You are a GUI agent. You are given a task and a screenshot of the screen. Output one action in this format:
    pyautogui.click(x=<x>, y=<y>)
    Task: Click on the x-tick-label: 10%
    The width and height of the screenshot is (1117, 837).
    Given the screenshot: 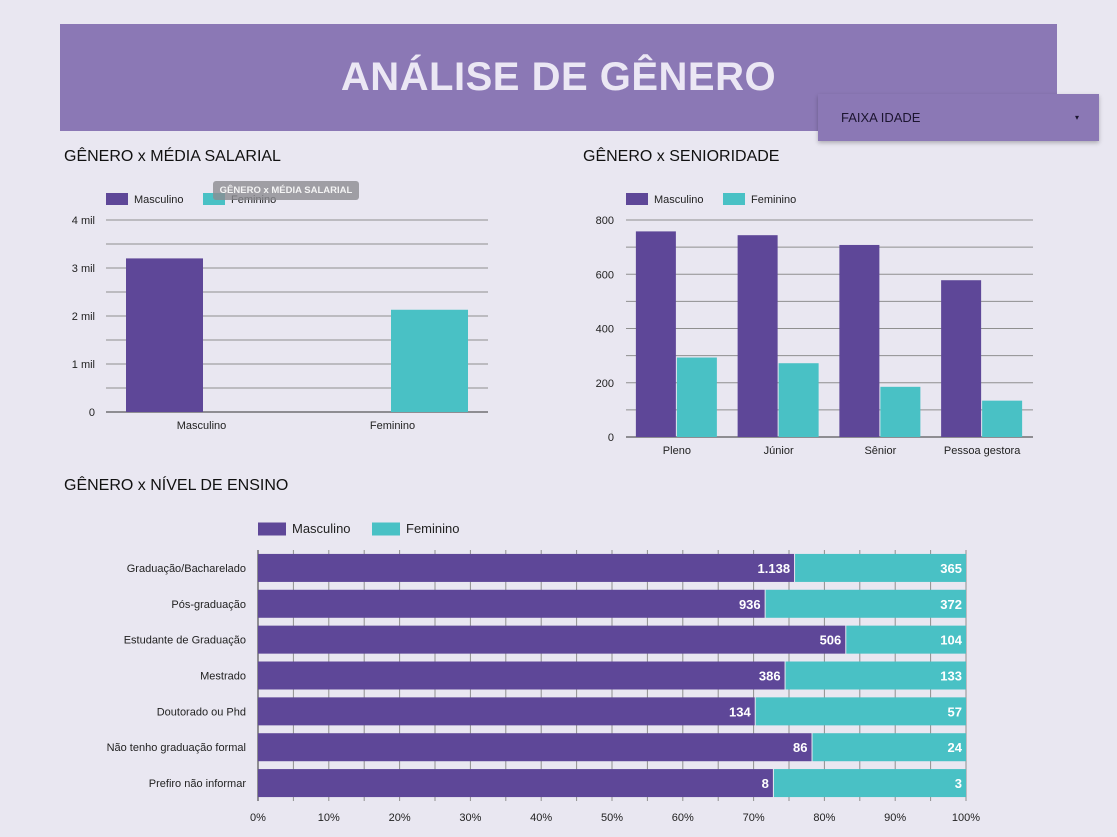 What is the action you would take?
    pyautogui.click(x=329, y=818)
    